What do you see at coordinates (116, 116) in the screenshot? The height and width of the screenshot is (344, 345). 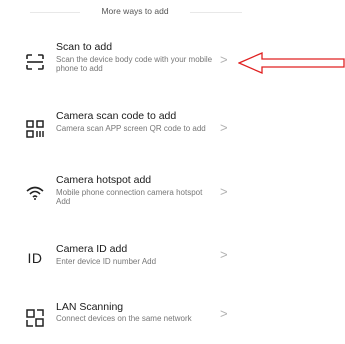 I see `option-title: Camera scan code to add` at bounding box center [116, 116].